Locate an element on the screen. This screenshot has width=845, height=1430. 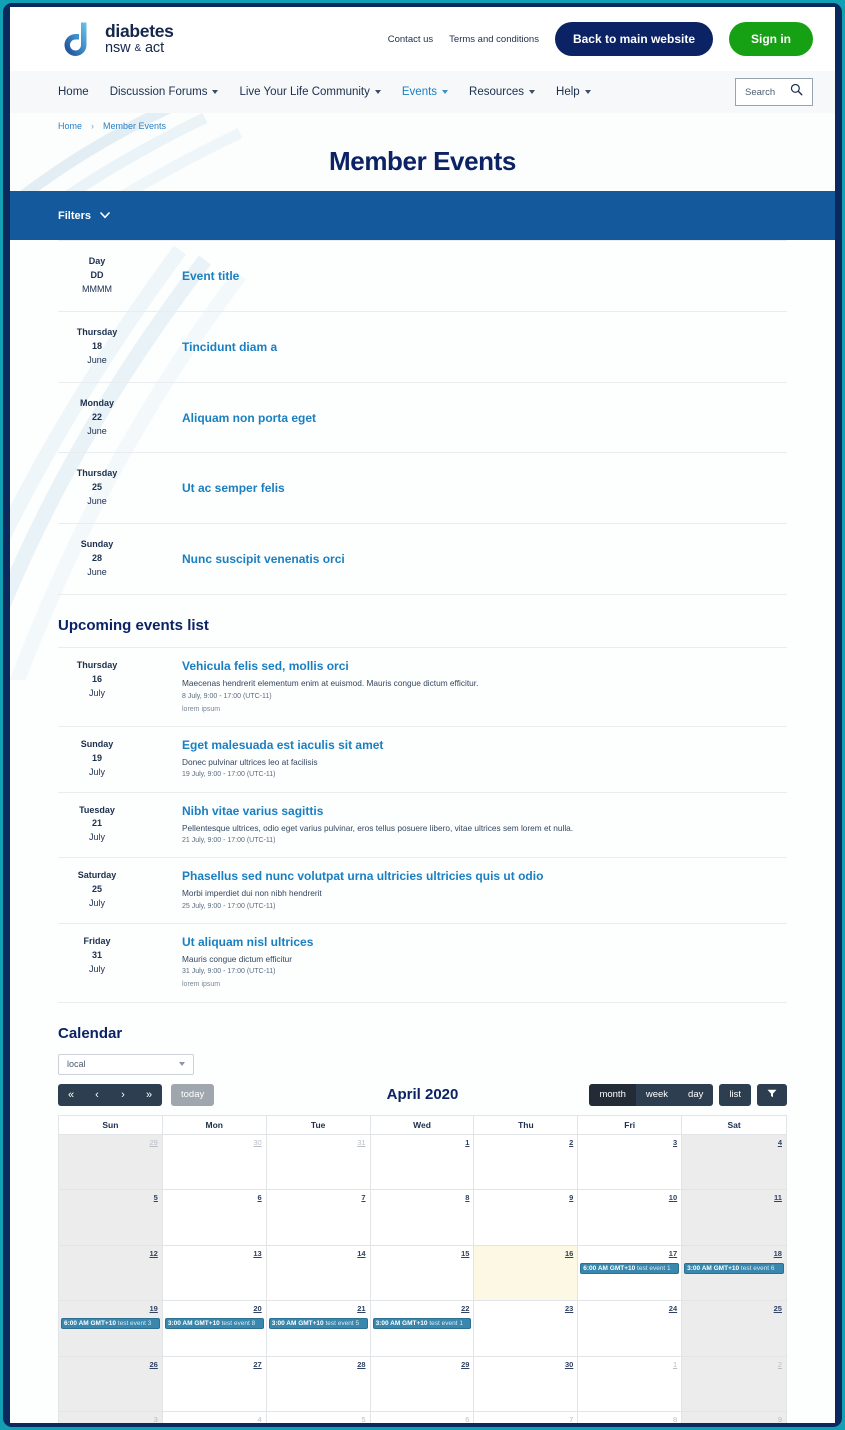
calendar-day-number: 21 is located at coordinates (318, 1308).